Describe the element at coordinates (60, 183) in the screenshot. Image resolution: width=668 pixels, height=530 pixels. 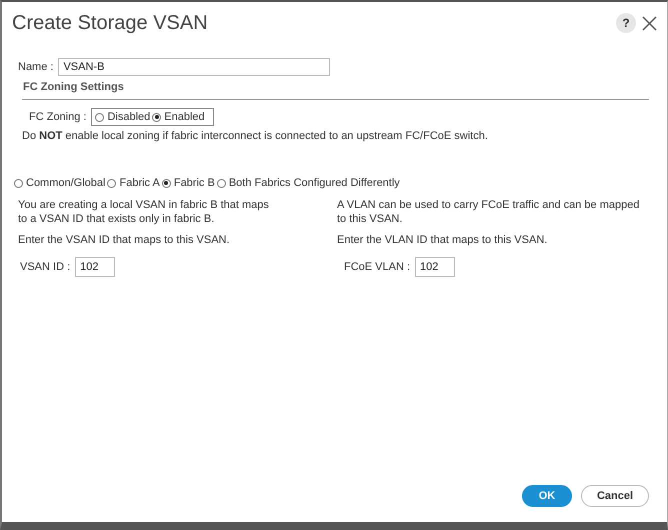
I see `radio-option: Common/Global` at that location.